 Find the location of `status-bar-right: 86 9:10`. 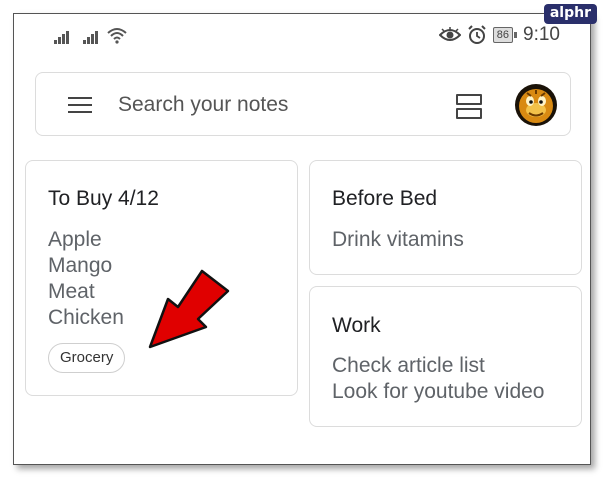

status-bar-right: 86 9:10 is located at coordinates (499, 35).